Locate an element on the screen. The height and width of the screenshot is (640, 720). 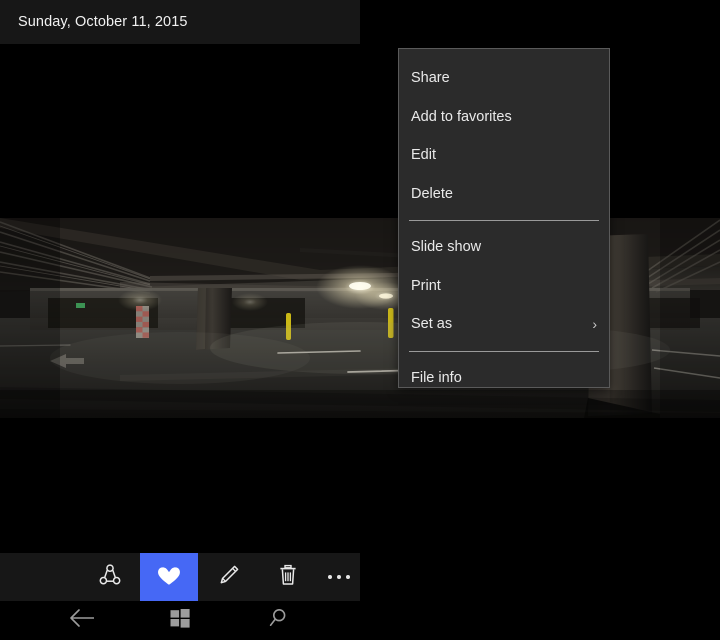
start-button is located at coordinates (180, 620).